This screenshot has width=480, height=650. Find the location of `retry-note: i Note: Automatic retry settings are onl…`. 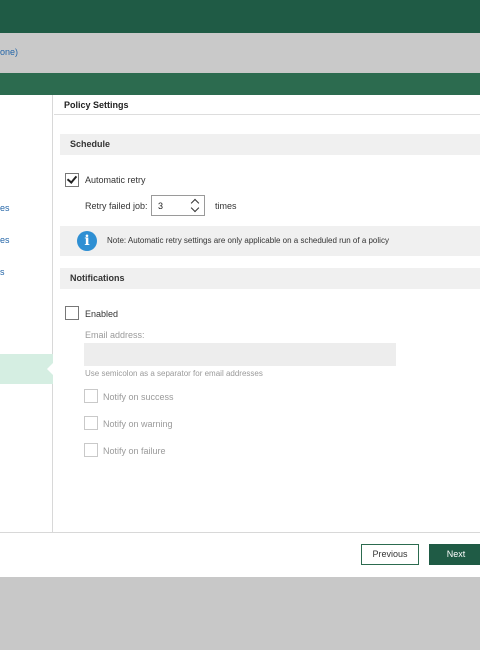

retry-note: i Note: Automatic retry settings are onl… is located at coordinates (270, 241).